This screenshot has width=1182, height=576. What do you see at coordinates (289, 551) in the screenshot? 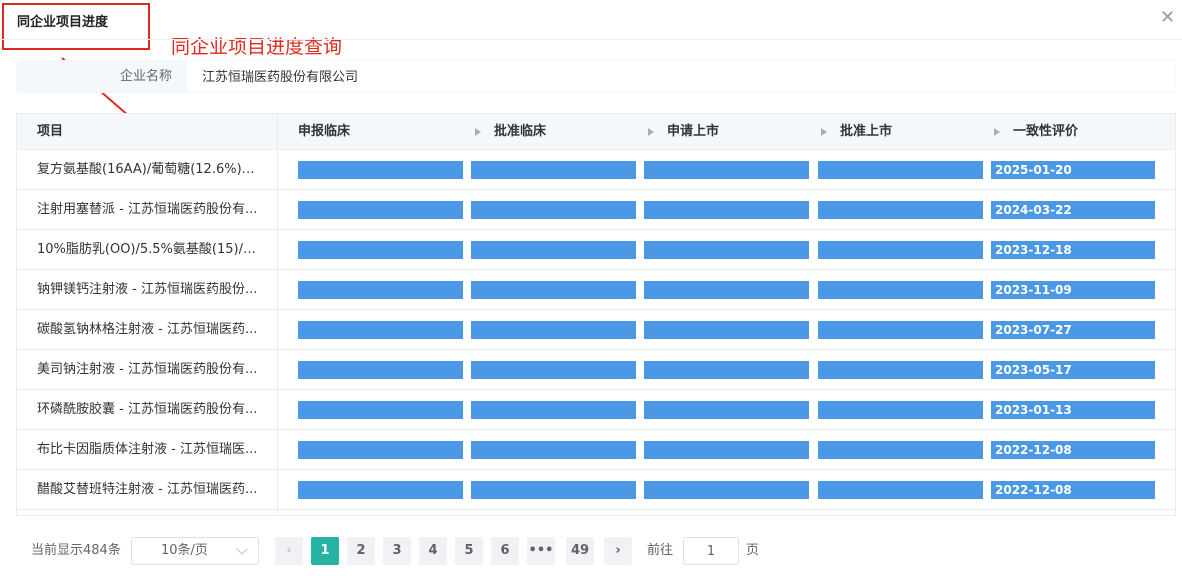
I see `prev-page-button: ‹` at bounding box center [289, 551].